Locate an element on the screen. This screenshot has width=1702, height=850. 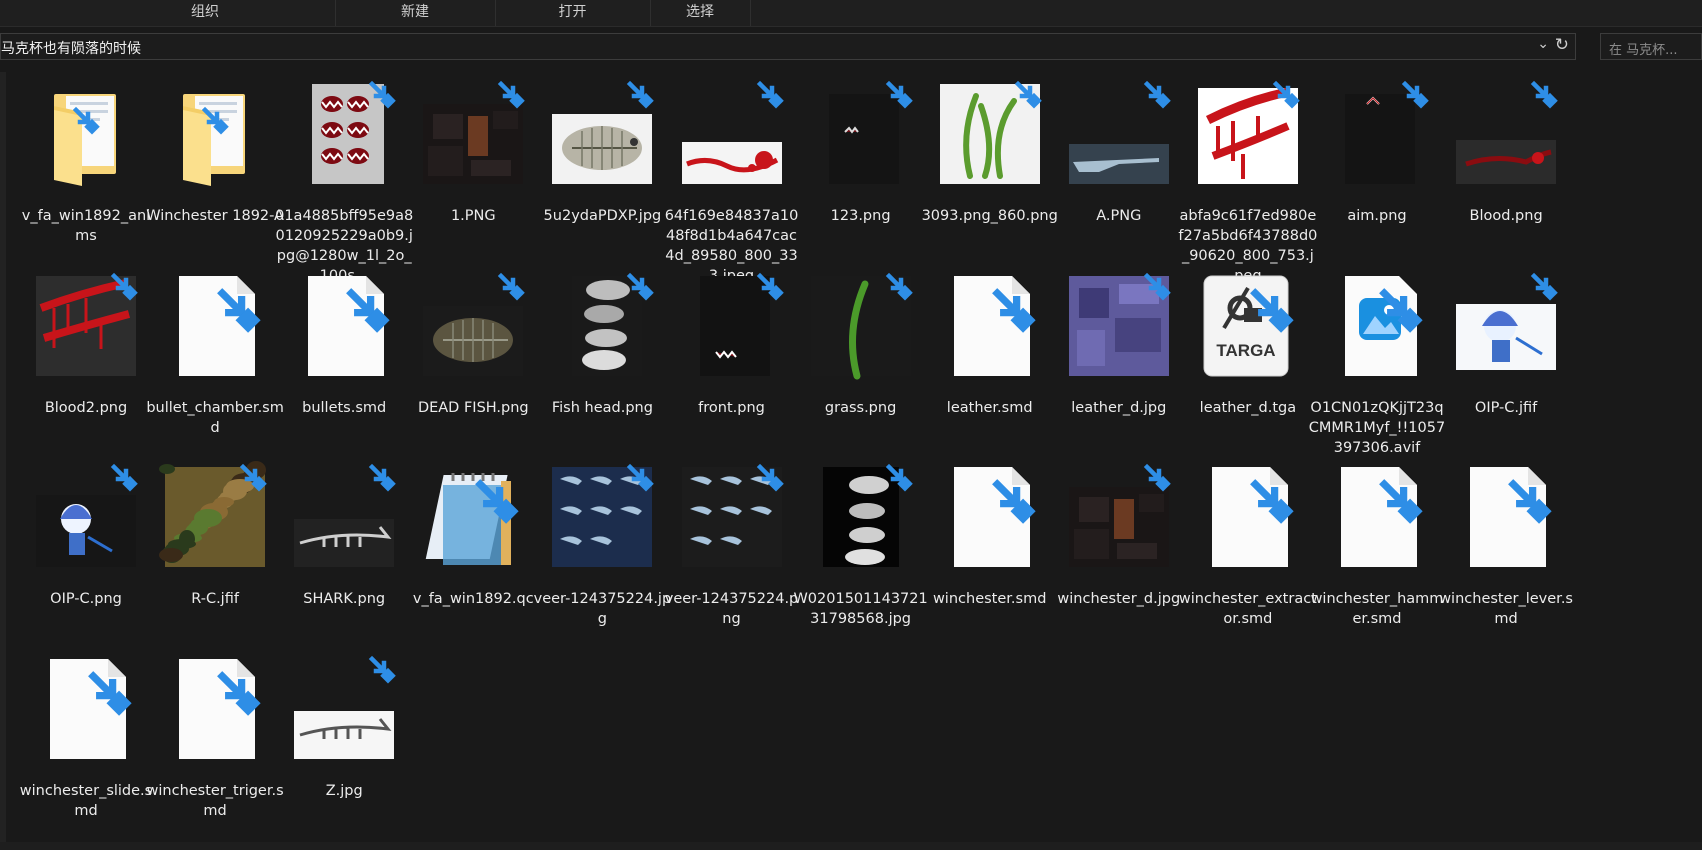
file-item: winchester_d.jpg is located at coordinates (1119, 561).